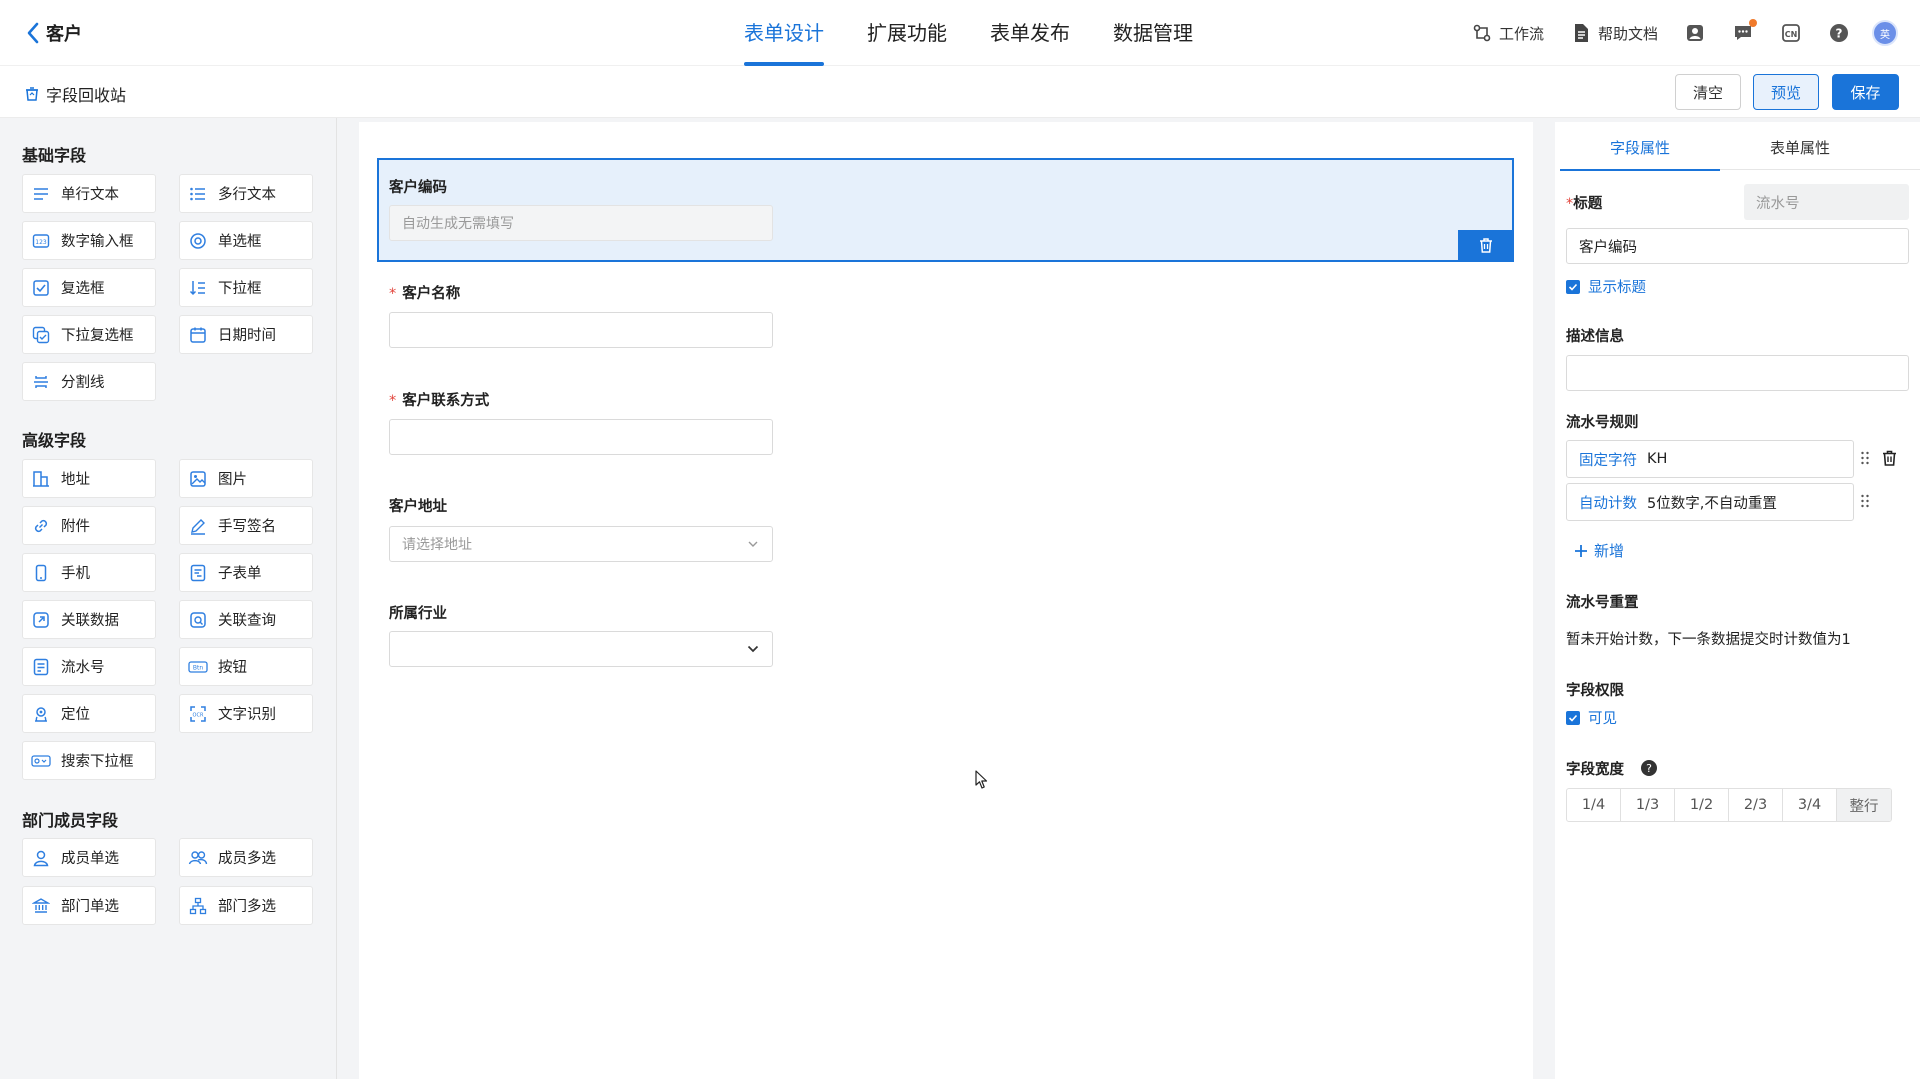 Image resolution: width=1920 pixels, height=1079 pixels. What do you see at coordinates (1573, 717) in the screenshot?
I see `check-icon` at bounding box center [1573, 717].